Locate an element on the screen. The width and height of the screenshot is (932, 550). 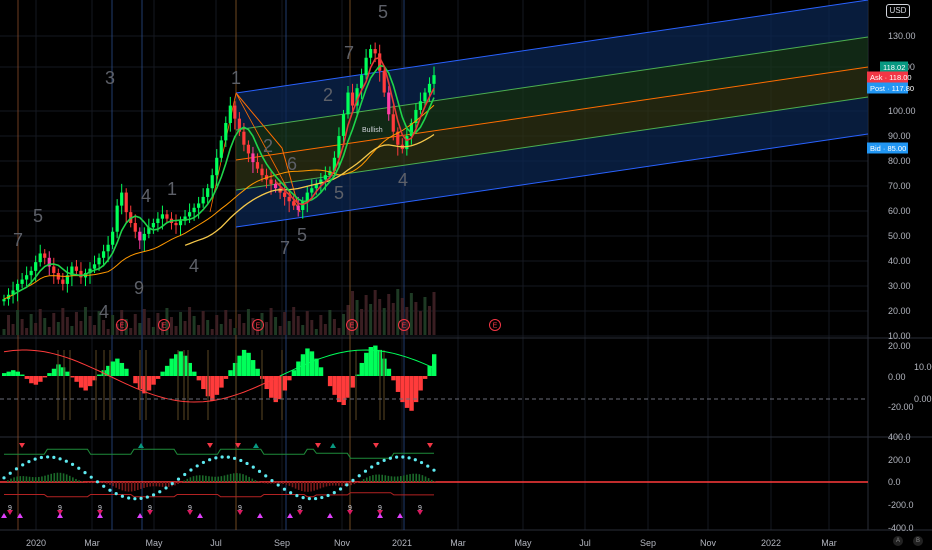
wave-label: 2 is located at coordinates (268, 146).